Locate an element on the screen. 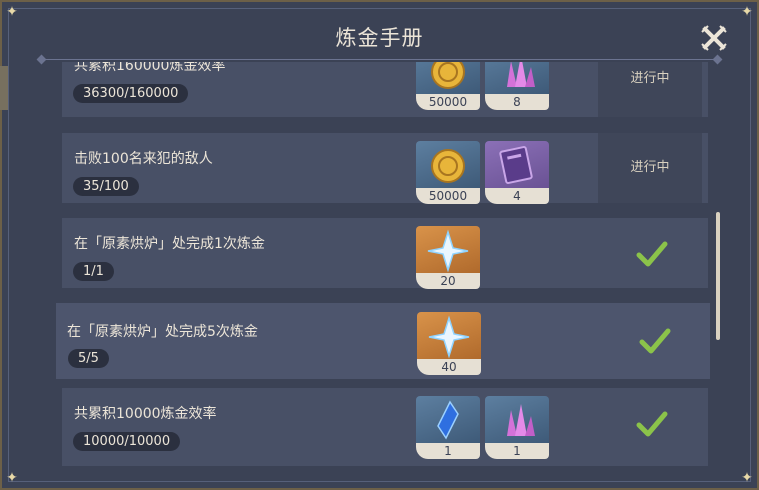 Image resolution: width=759 pixels, height=490 pixels. reward-book: 4 is located at coordinates (517, 172).